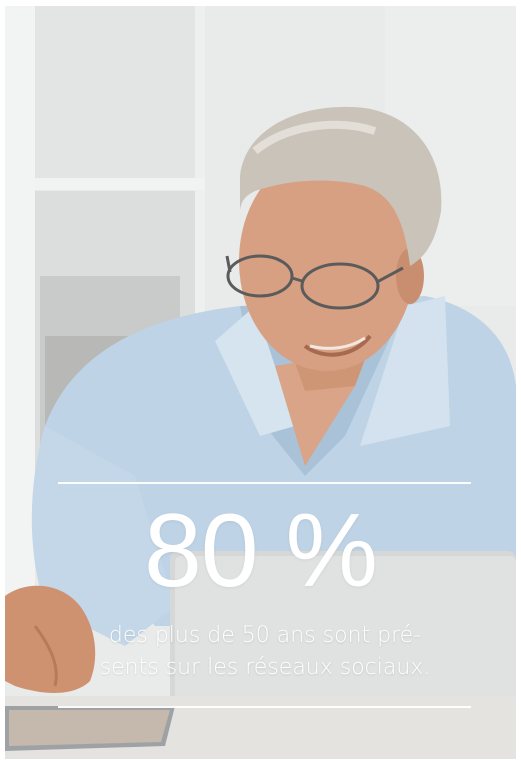 The image size is (521, 765). What do you see at coordinates (265, 635) in the screenshot?
I see `caption-line-1: des plus de 50 ans sont pré-` at bounding box center [265, 635].